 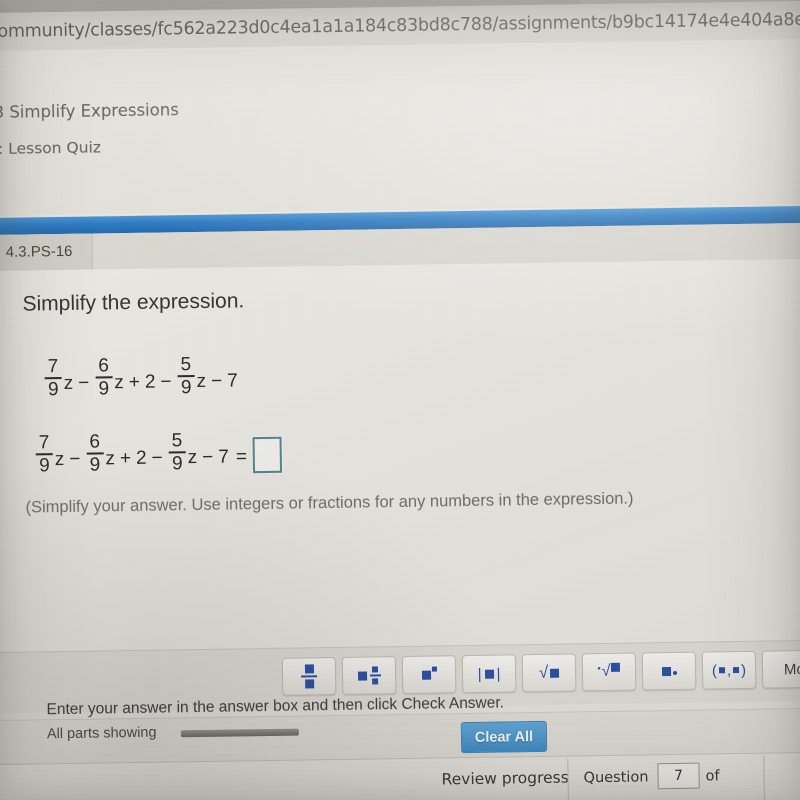 I want to click on parts-status-label: All parts showing, so click(x=101, y=733).